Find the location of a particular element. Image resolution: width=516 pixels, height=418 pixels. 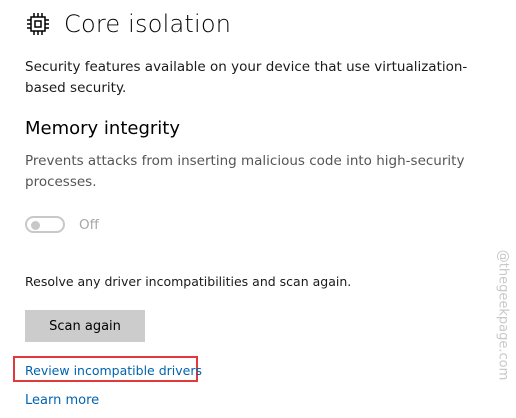

review-incompatible-drivers-link: Review incompatible drivers is located at coordinates (113, 370).